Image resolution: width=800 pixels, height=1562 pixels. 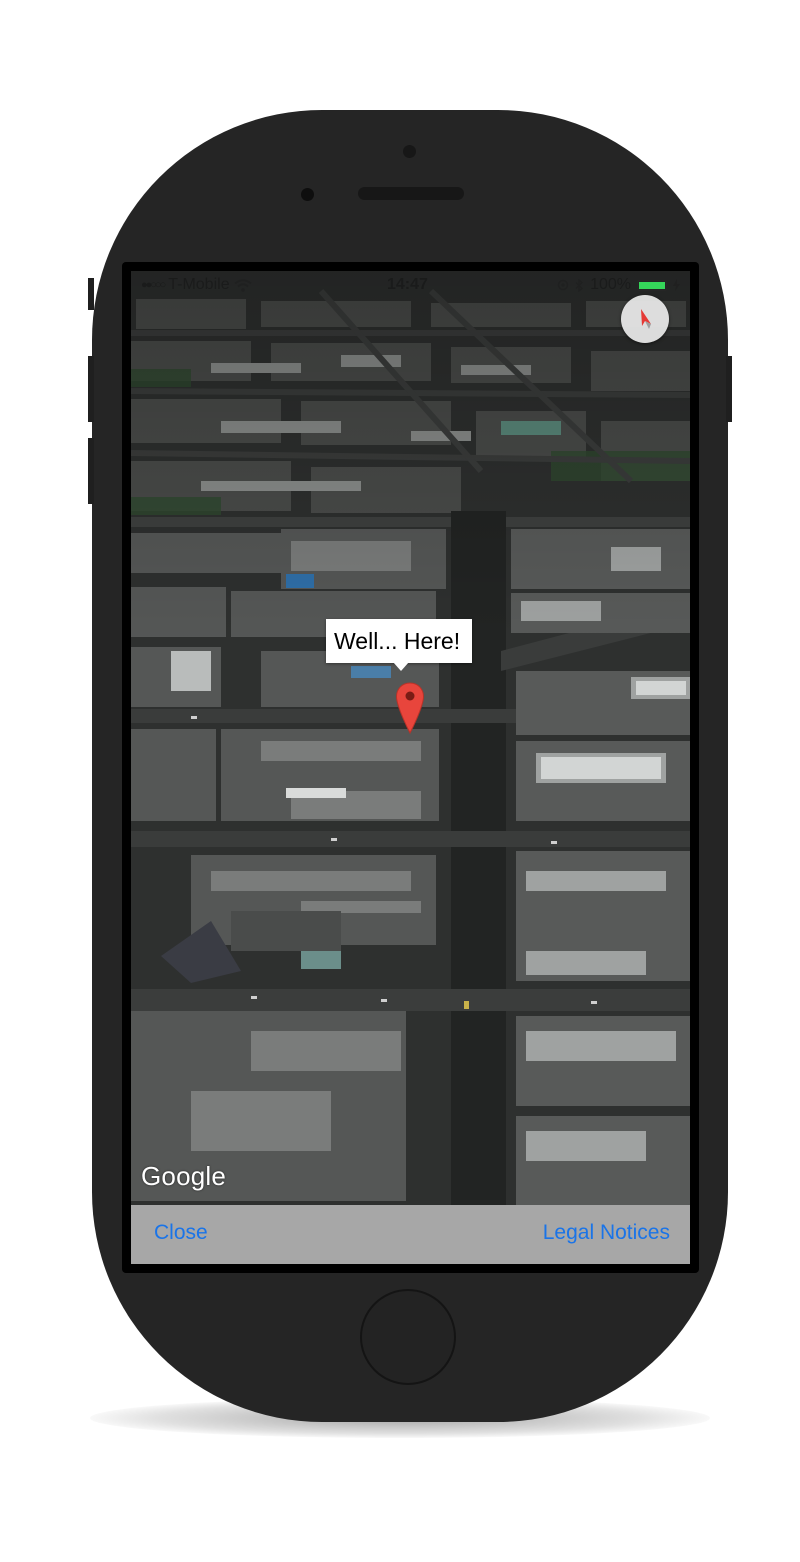 I want to click on carrier-name: T-Mobile, so click(x=199, y=284).